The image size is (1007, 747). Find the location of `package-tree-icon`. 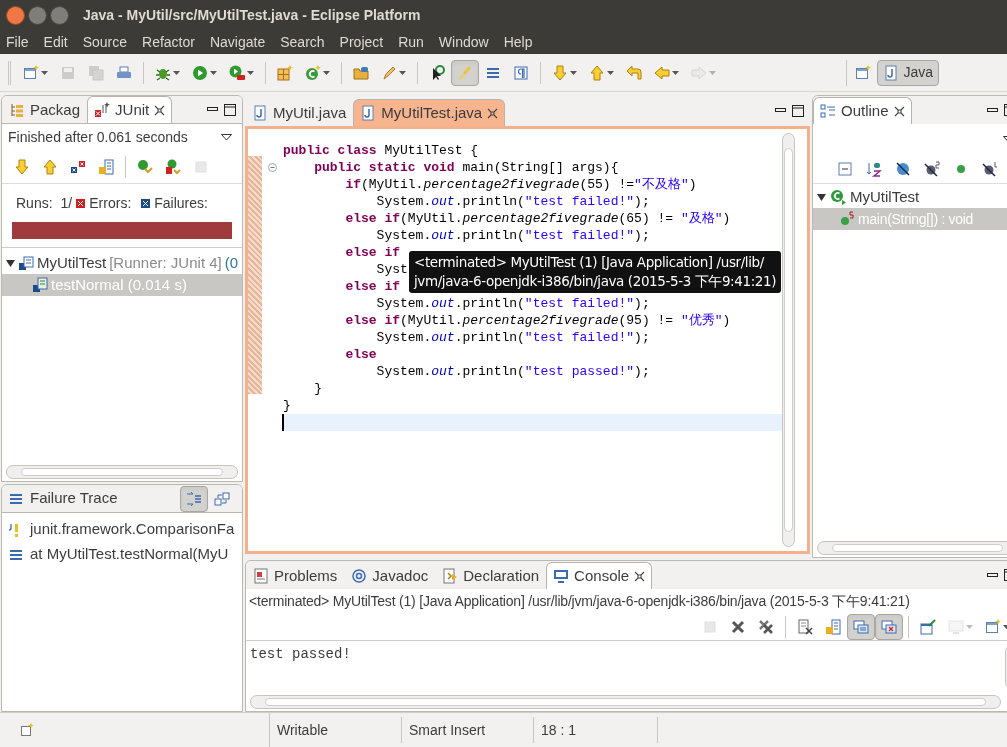

package-tree-icon is located at coordinates (17, 110).